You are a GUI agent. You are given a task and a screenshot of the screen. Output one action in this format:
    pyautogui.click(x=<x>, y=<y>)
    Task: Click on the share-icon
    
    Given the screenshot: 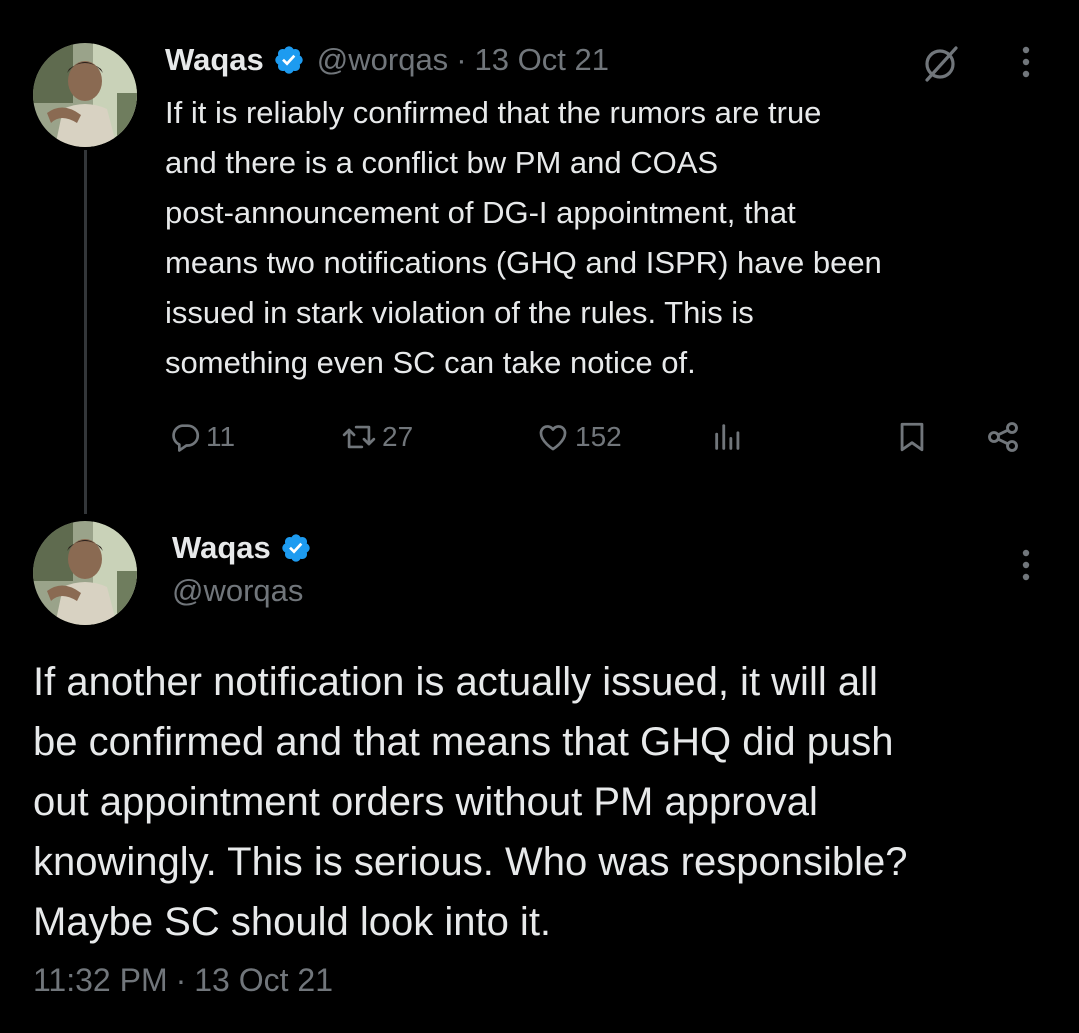 What is the action you would take?
    pyautogui.click(x=1003, y=437)
    